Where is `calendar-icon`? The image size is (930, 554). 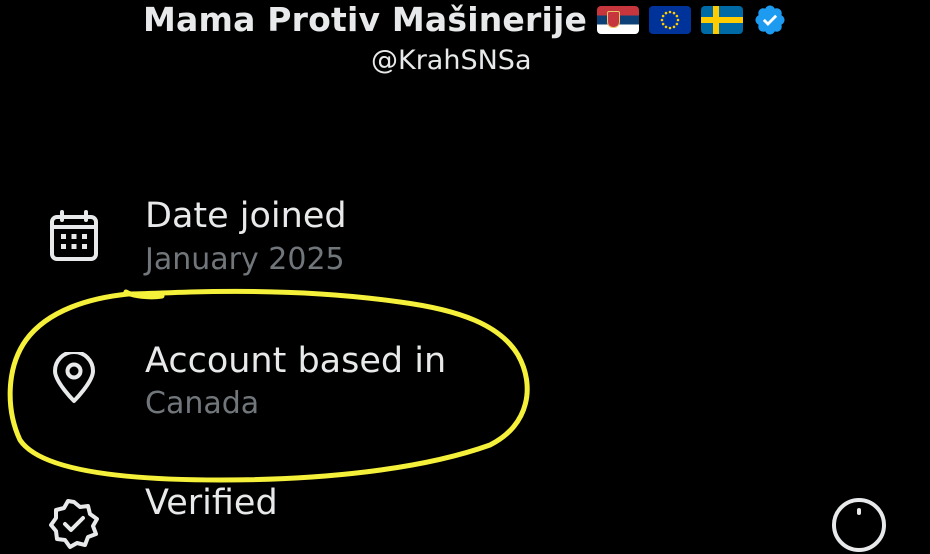
calendar-icon is located at coordinates (74, 235).